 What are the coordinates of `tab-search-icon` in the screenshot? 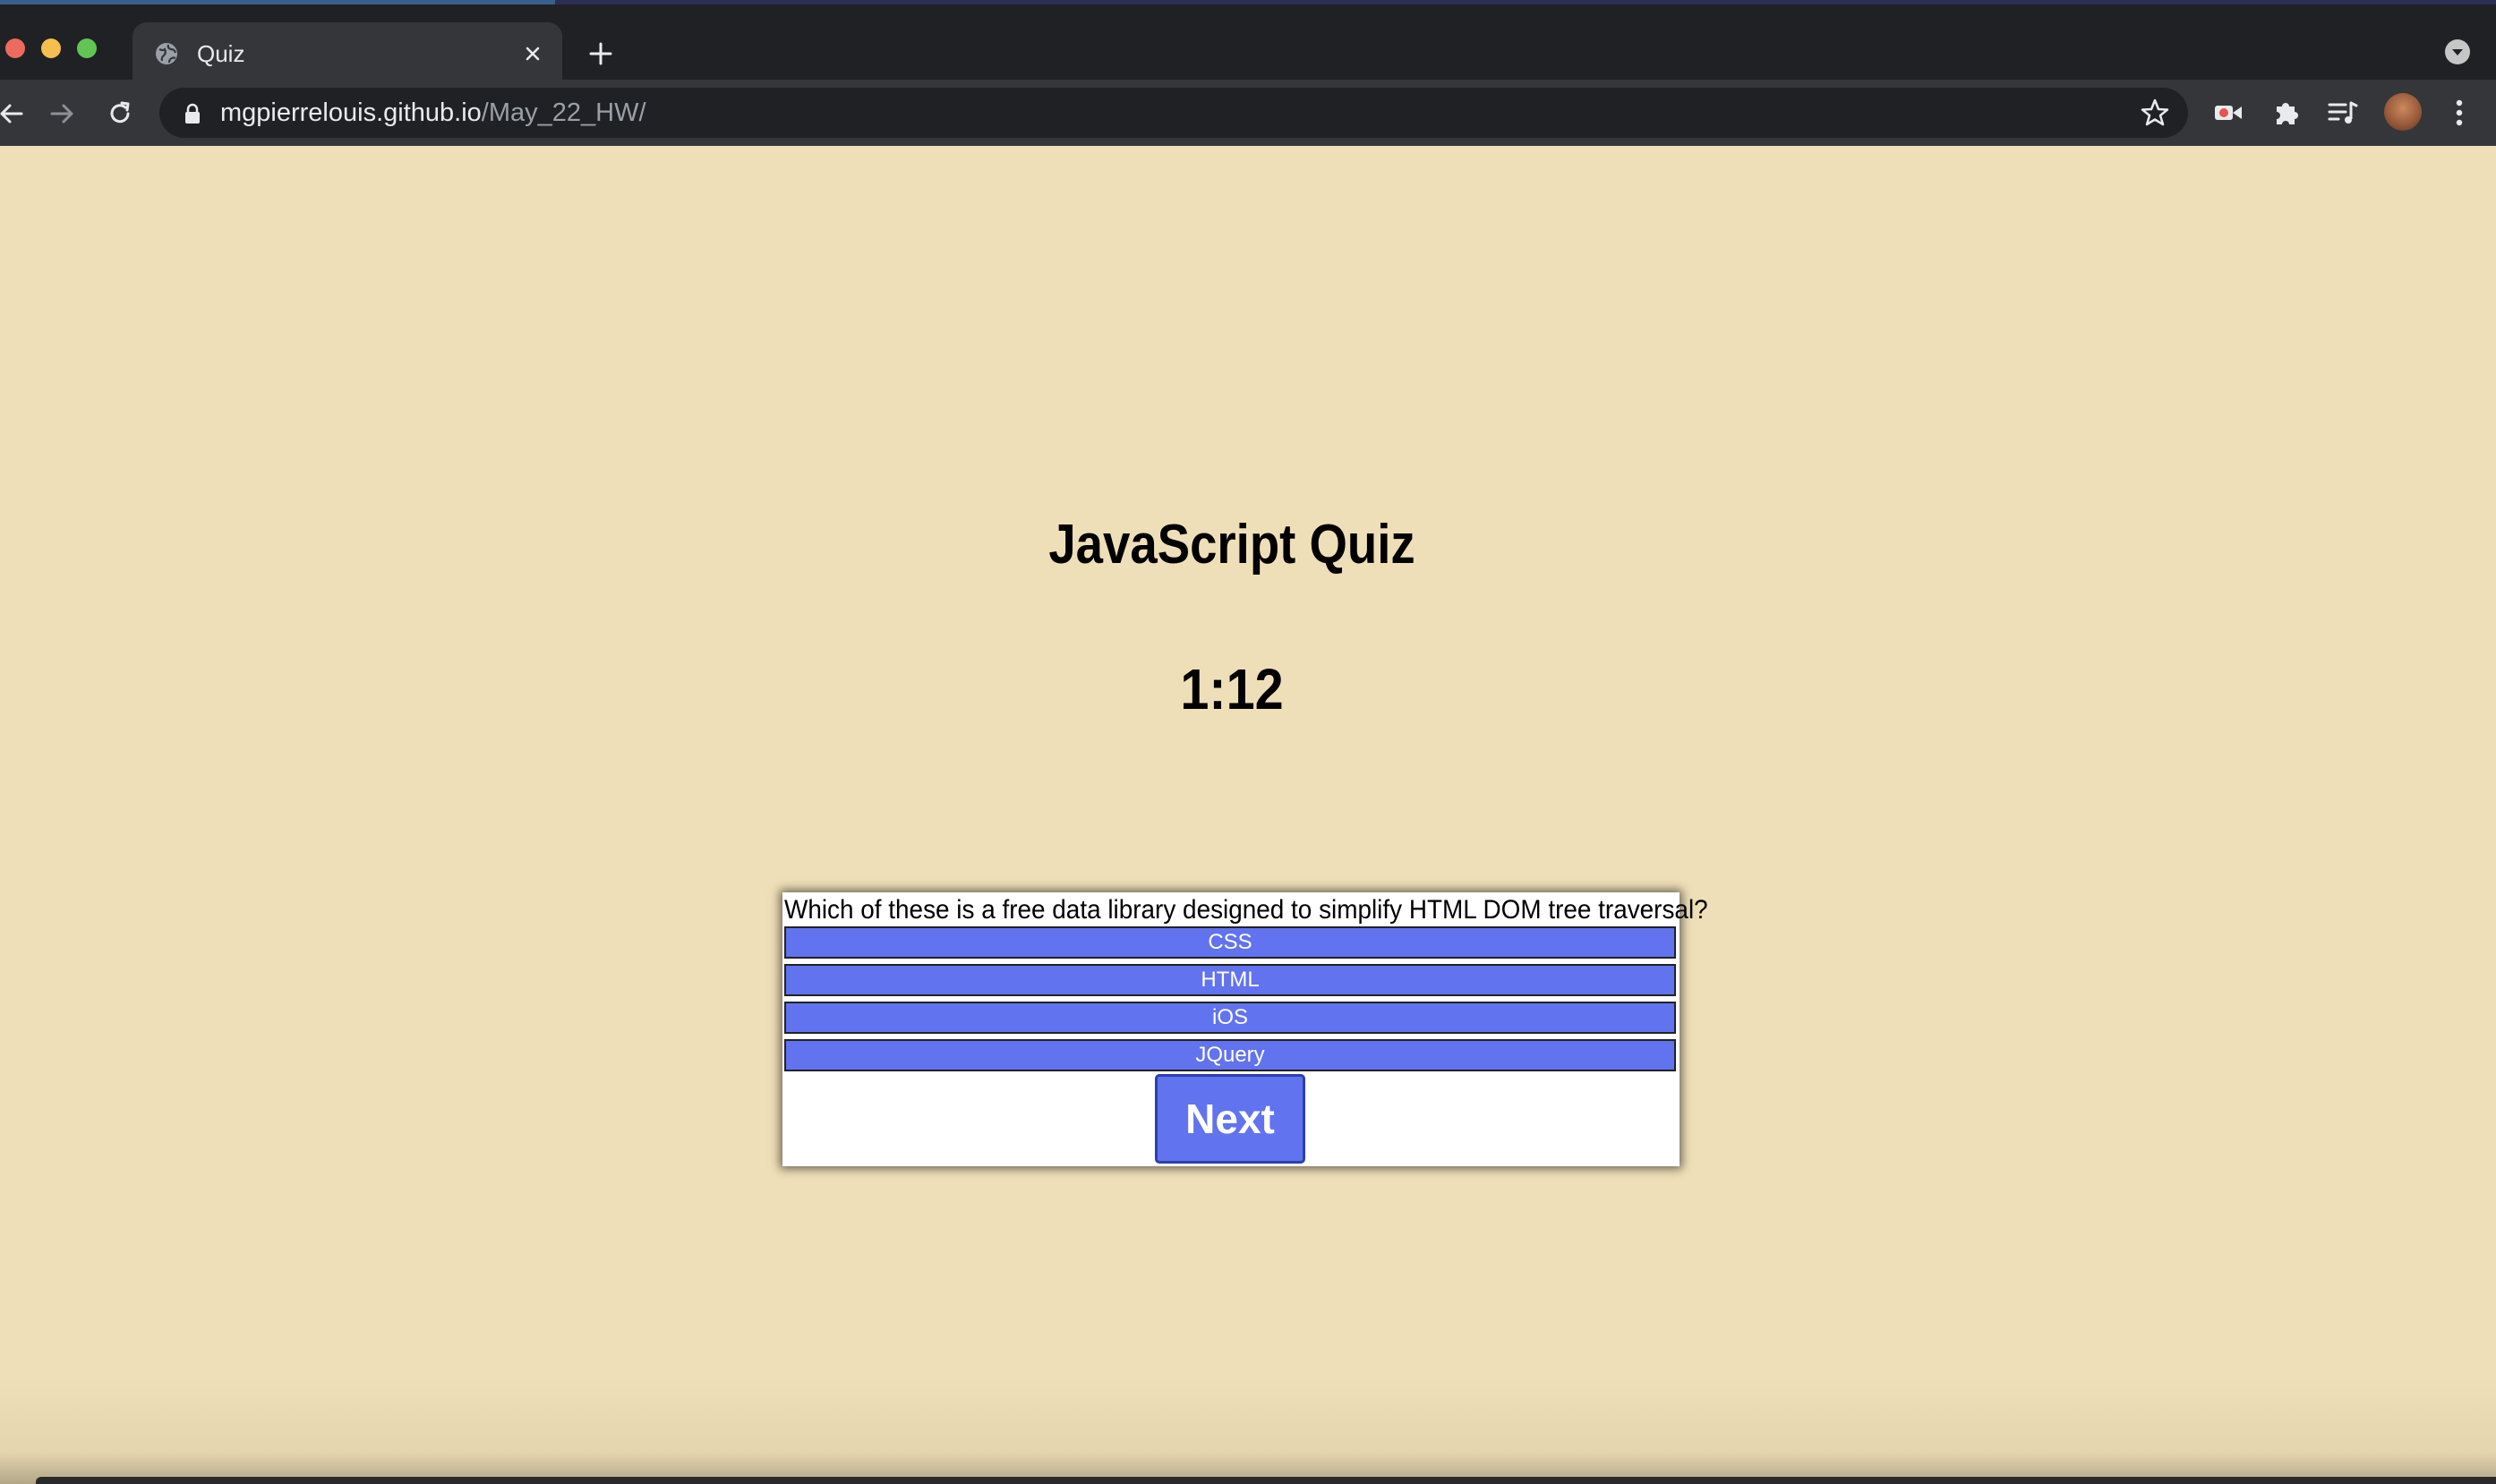 It's located at (2457, 52).